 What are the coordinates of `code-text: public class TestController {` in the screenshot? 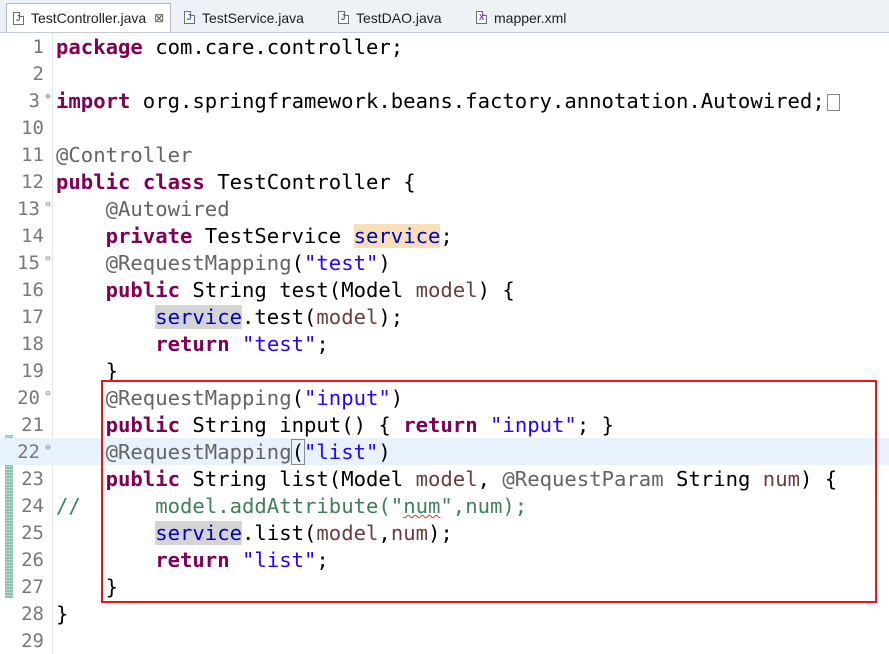 It's located at (236, 182).